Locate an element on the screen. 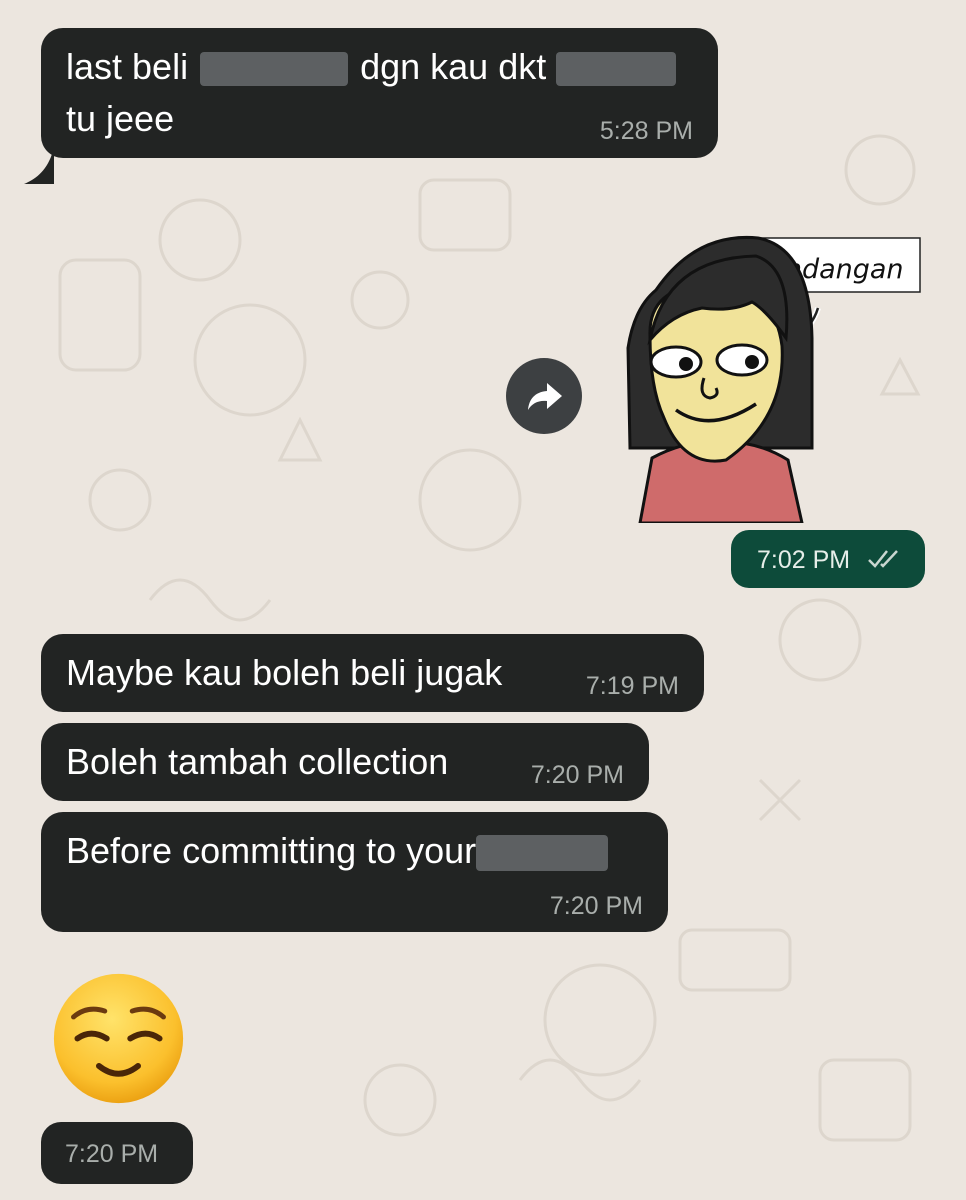 The image size is (966, 1200). incoming-message-bubble: Maybe kau boleh beli jugak 7:19 PM is located at coordinates (372, 673).